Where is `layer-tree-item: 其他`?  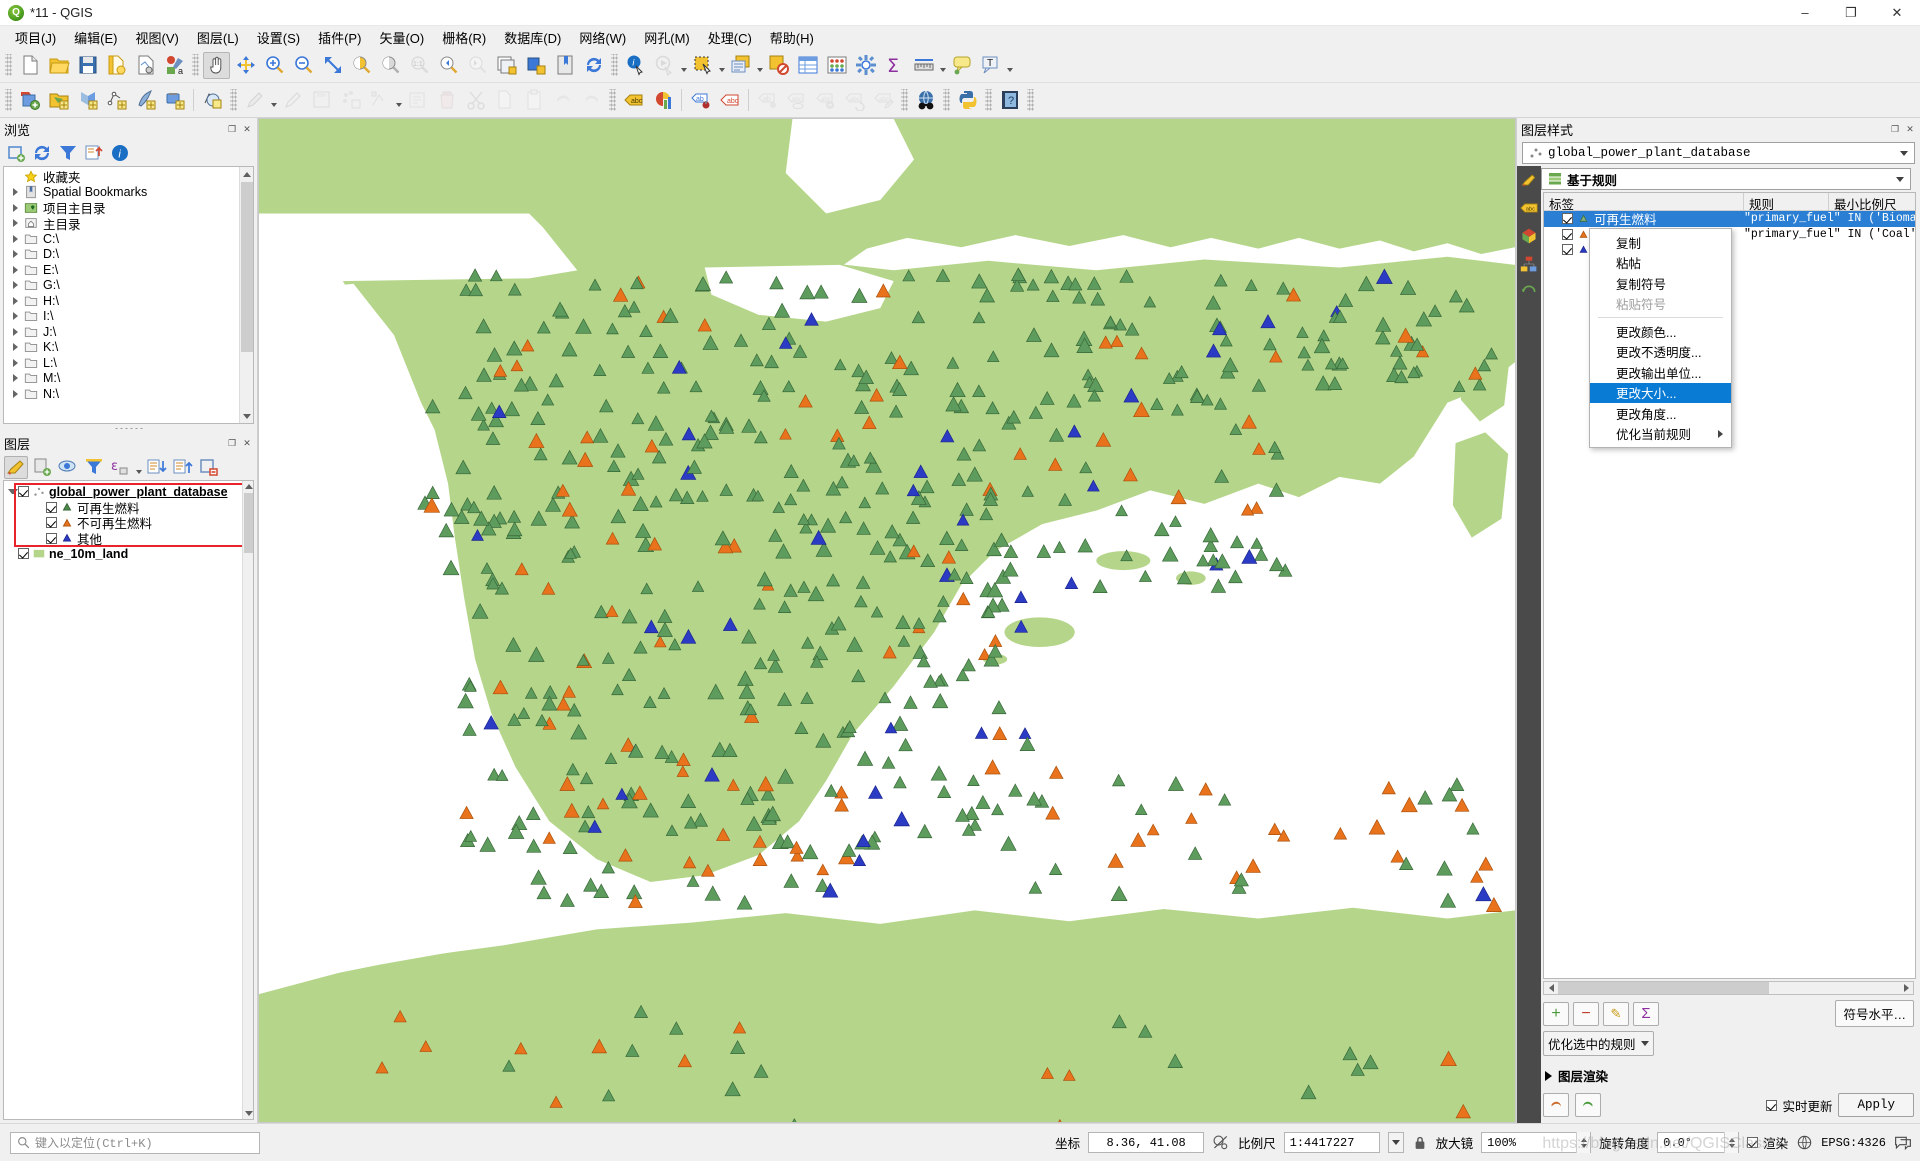 layer-tree-item: 其他 is located at coordinates (128, 539).